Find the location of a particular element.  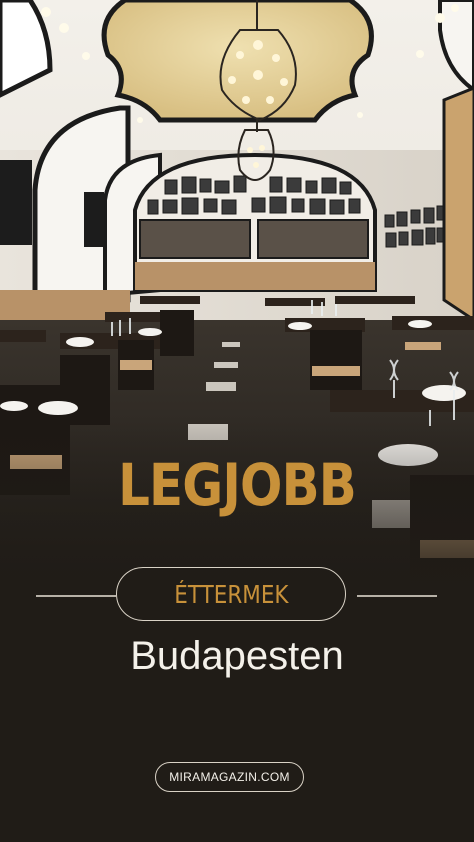

website-link: MIRAMAGAZIN.COM is located at coordinates (229, 777).